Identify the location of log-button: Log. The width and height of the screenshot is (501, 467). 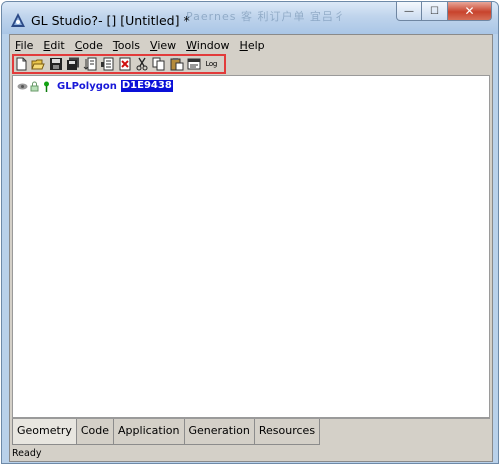
(211, 64).